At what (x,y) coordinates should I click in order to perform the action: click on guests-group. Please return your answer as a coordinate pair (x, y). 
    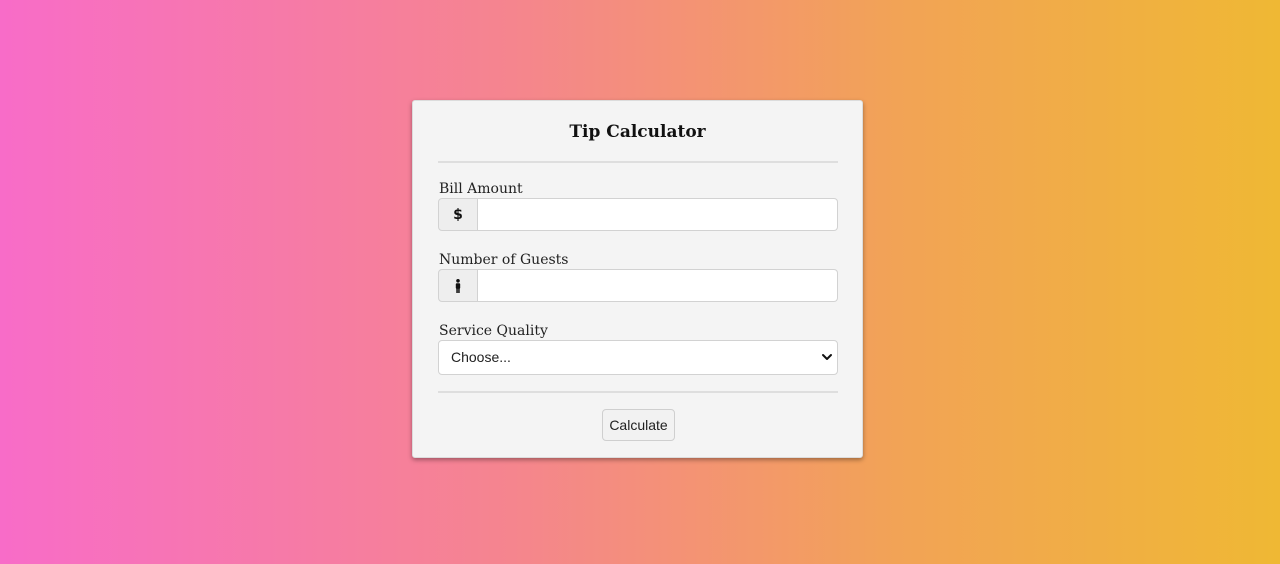
    Looking at the image, I should click on (638, 285).